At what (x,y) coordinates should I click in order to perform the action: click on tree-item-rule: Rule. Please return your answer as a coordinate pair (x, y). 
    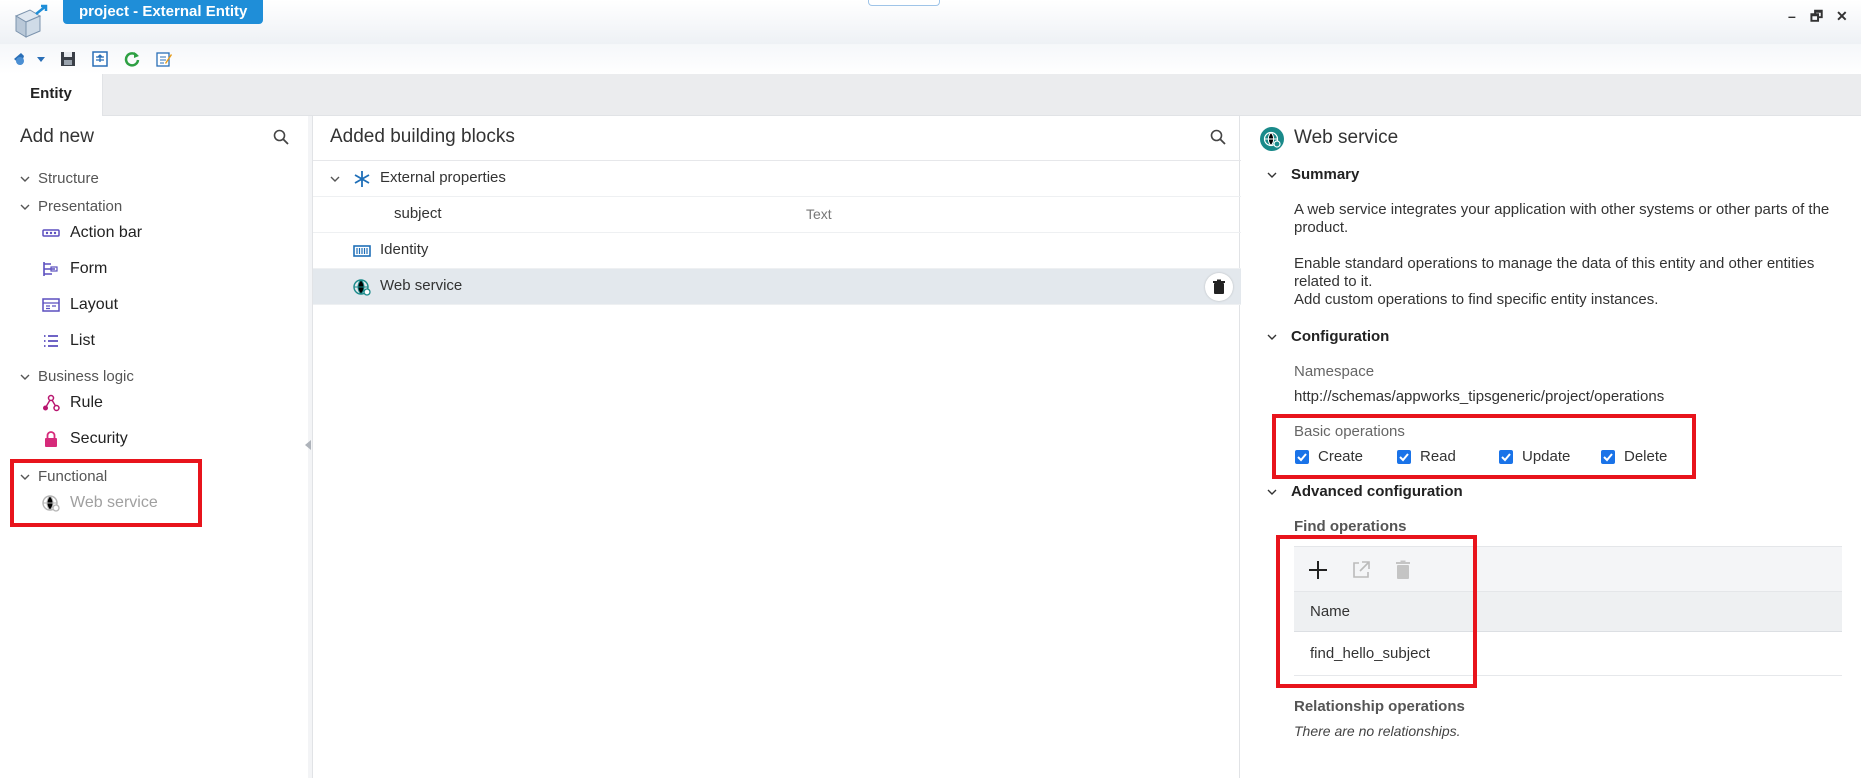
    Looking at the image, I should click on (72, 403).